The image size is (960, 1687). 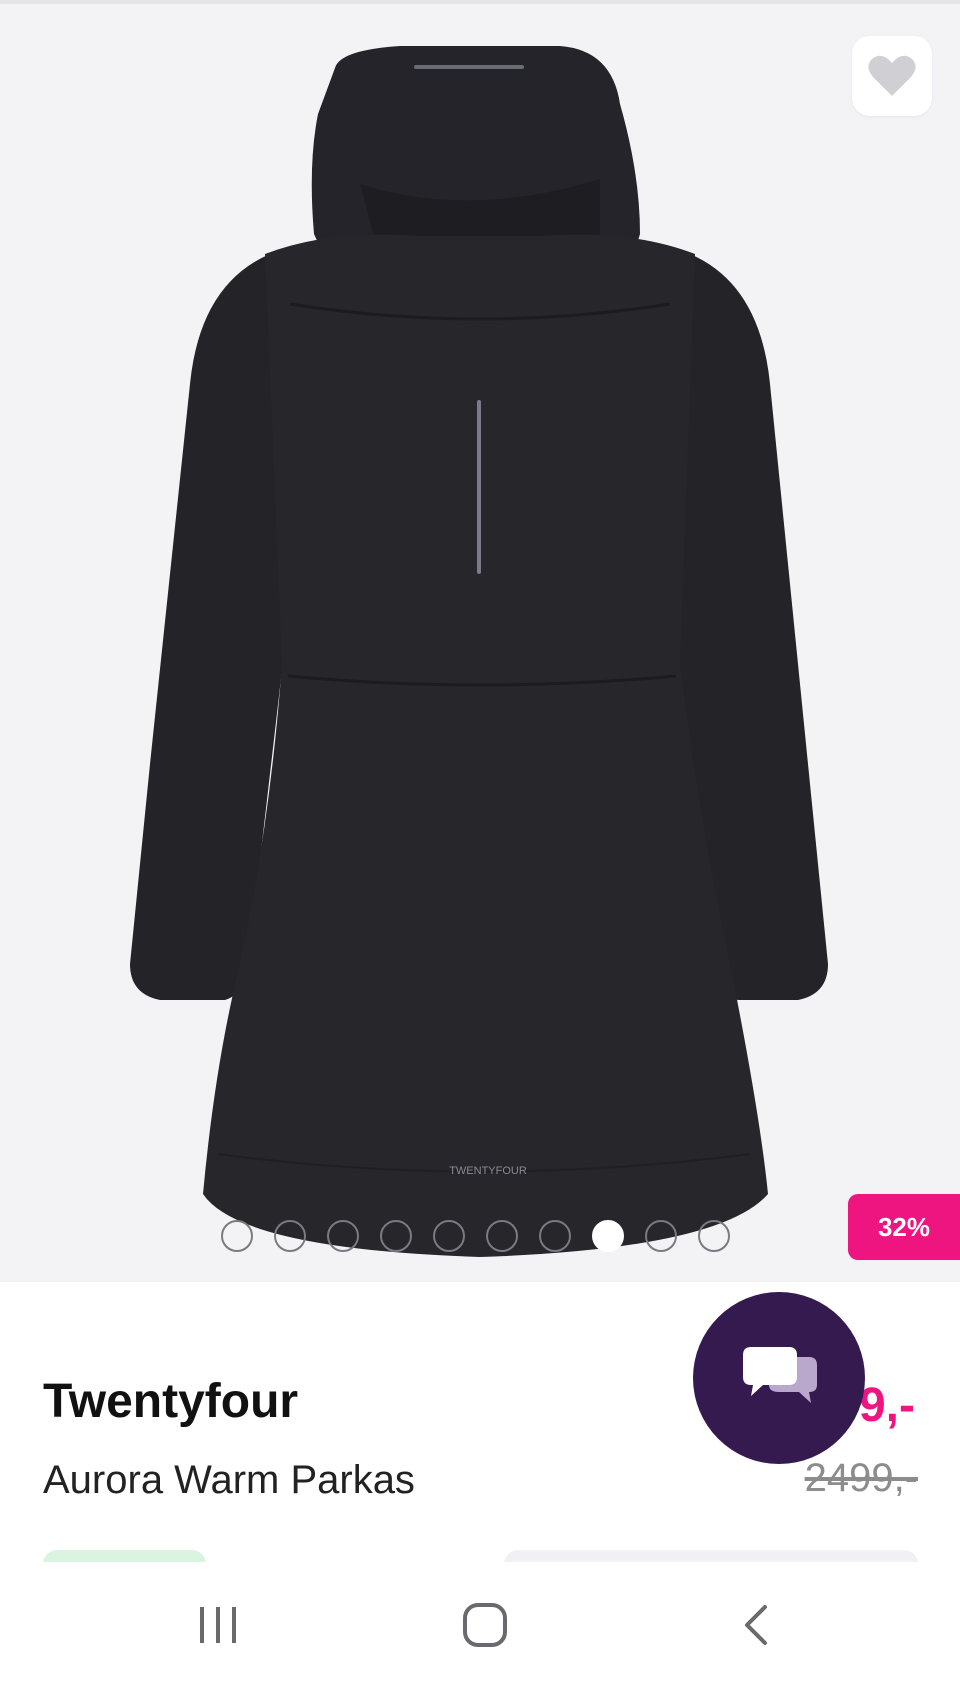 What do you see at coordinates (170, 1401) in the screenshot?
I see `product-brand: Twentyfour` at bounding box center [170, 1401].